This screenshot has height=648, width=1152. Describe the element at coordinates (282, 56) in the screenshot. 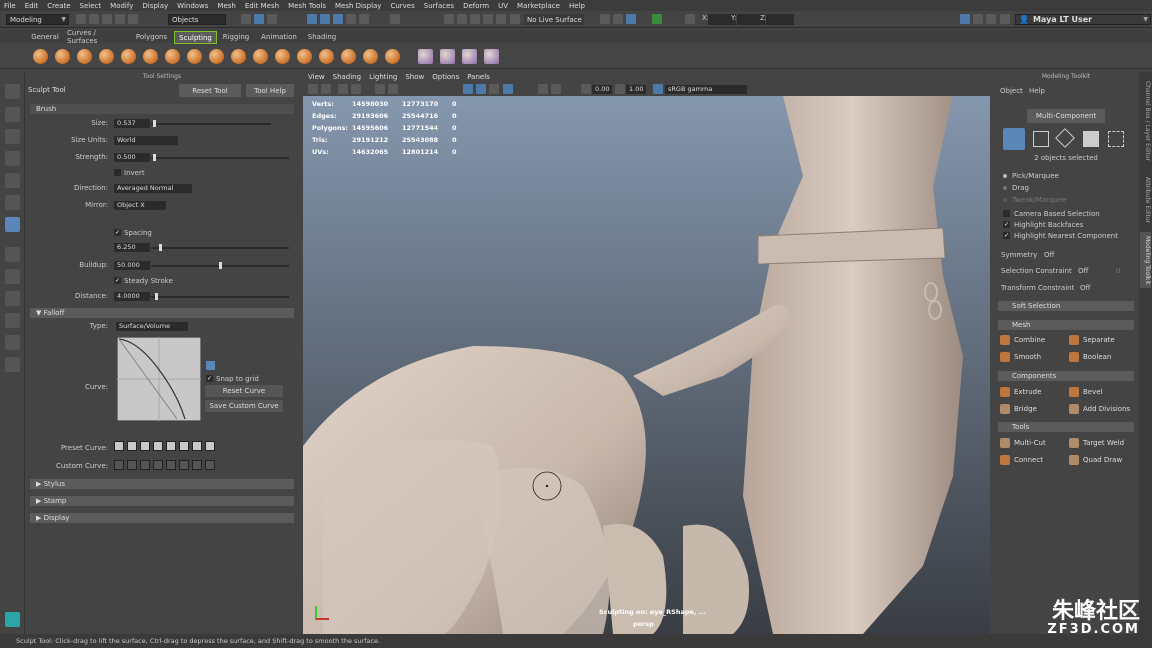

I see `scrape-brush-icon` at that location.